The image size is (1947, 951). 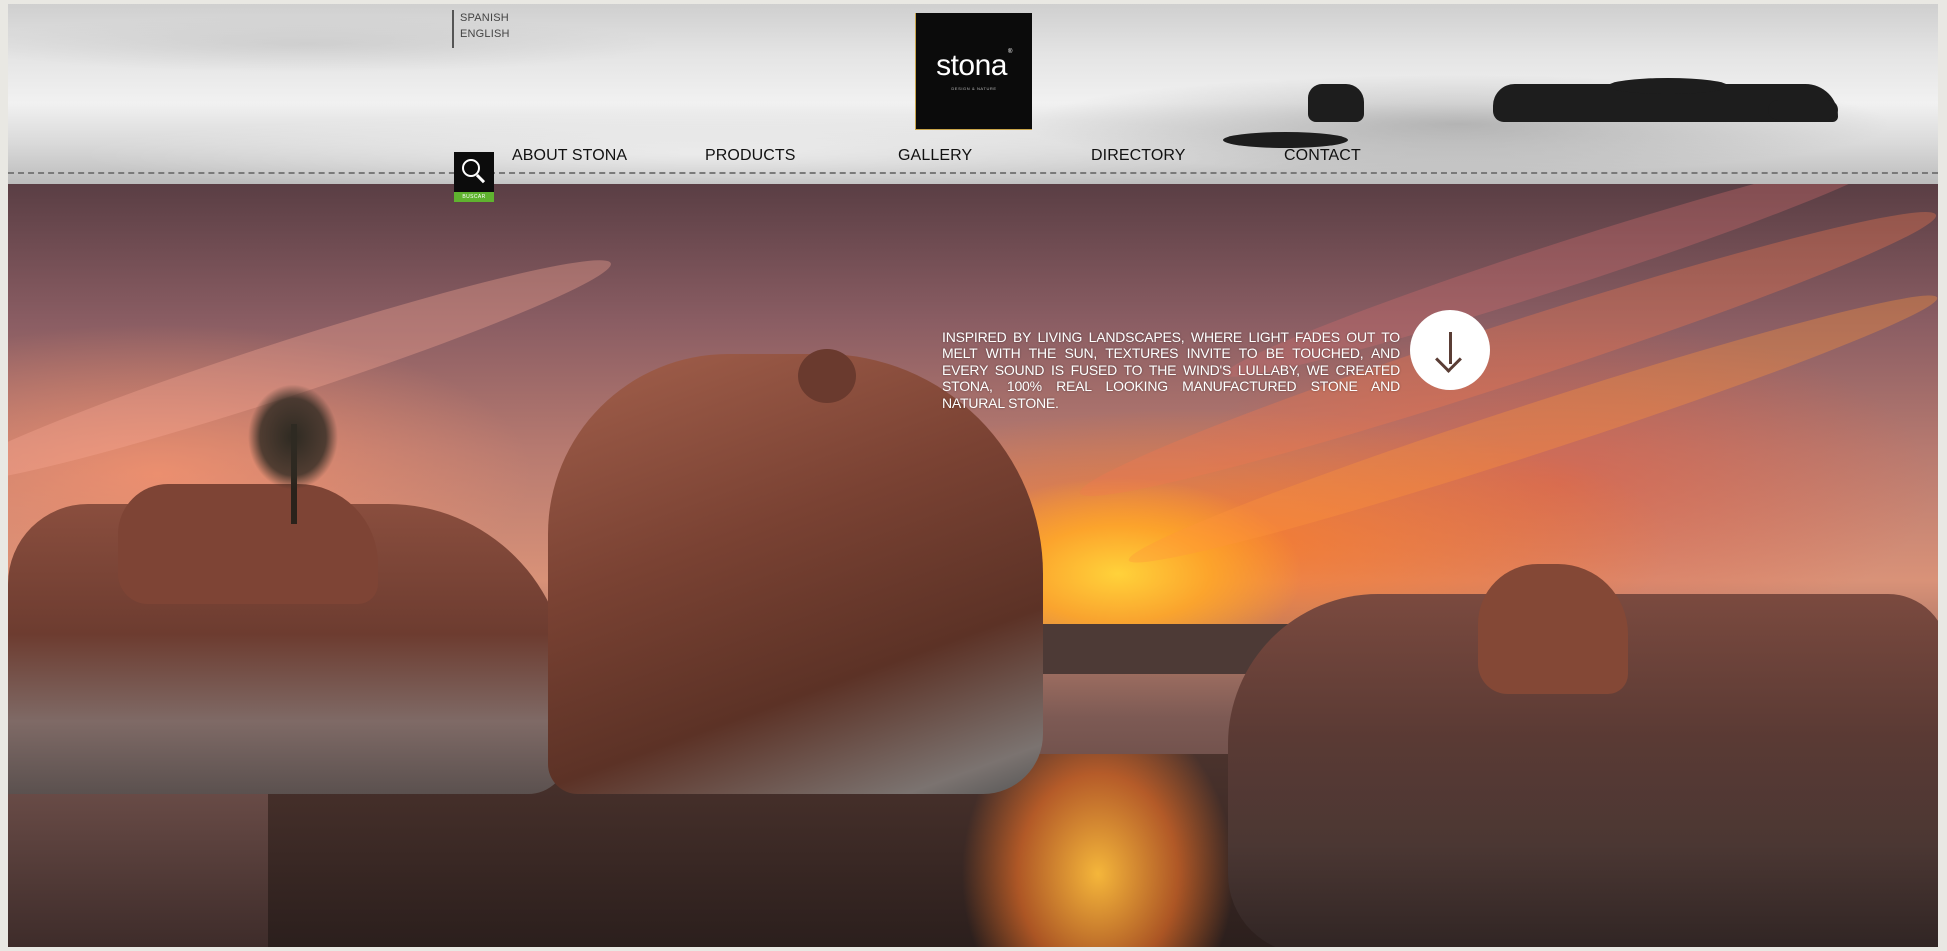 I want to click on tree, so click(x=293, y=444).